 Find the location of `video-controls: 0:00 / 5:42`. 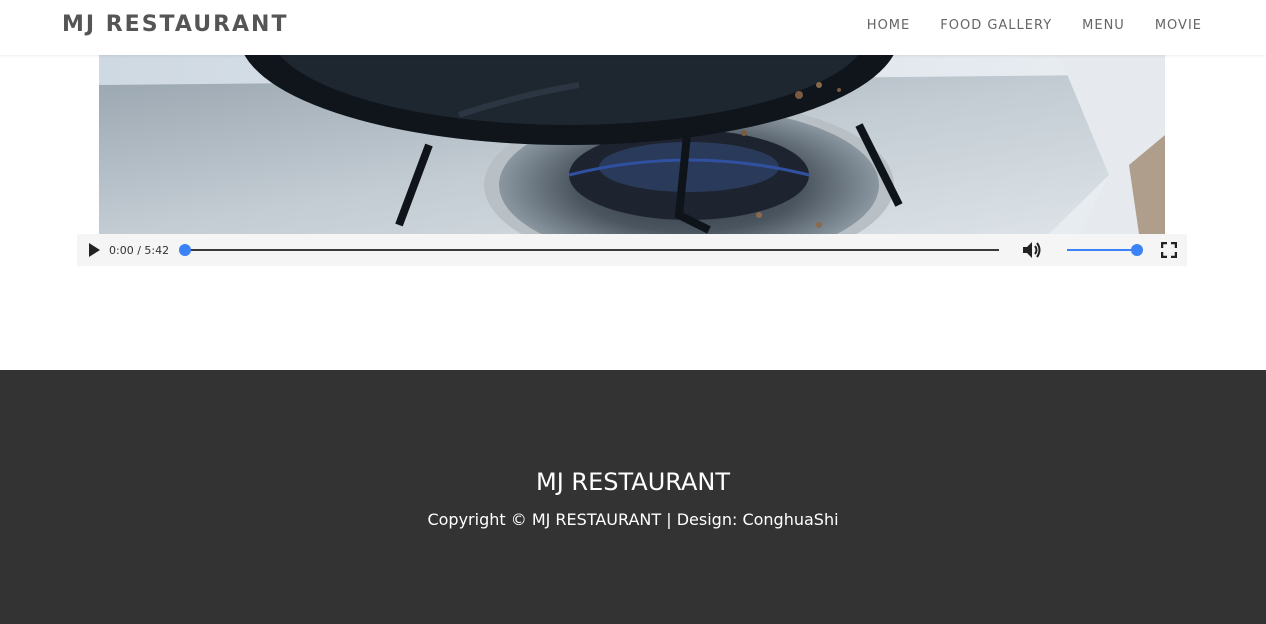

video-controls: 0:00 / 5:42 is located at coordinates (632, 250).